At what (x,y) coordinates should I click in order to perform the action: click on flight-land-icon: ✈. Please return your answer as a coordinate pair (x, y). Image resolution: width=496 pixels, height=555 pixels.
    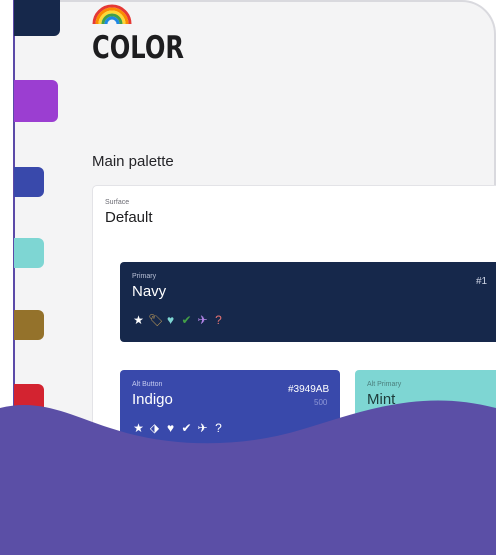
    Looking at the image, I should click on (202, 320).